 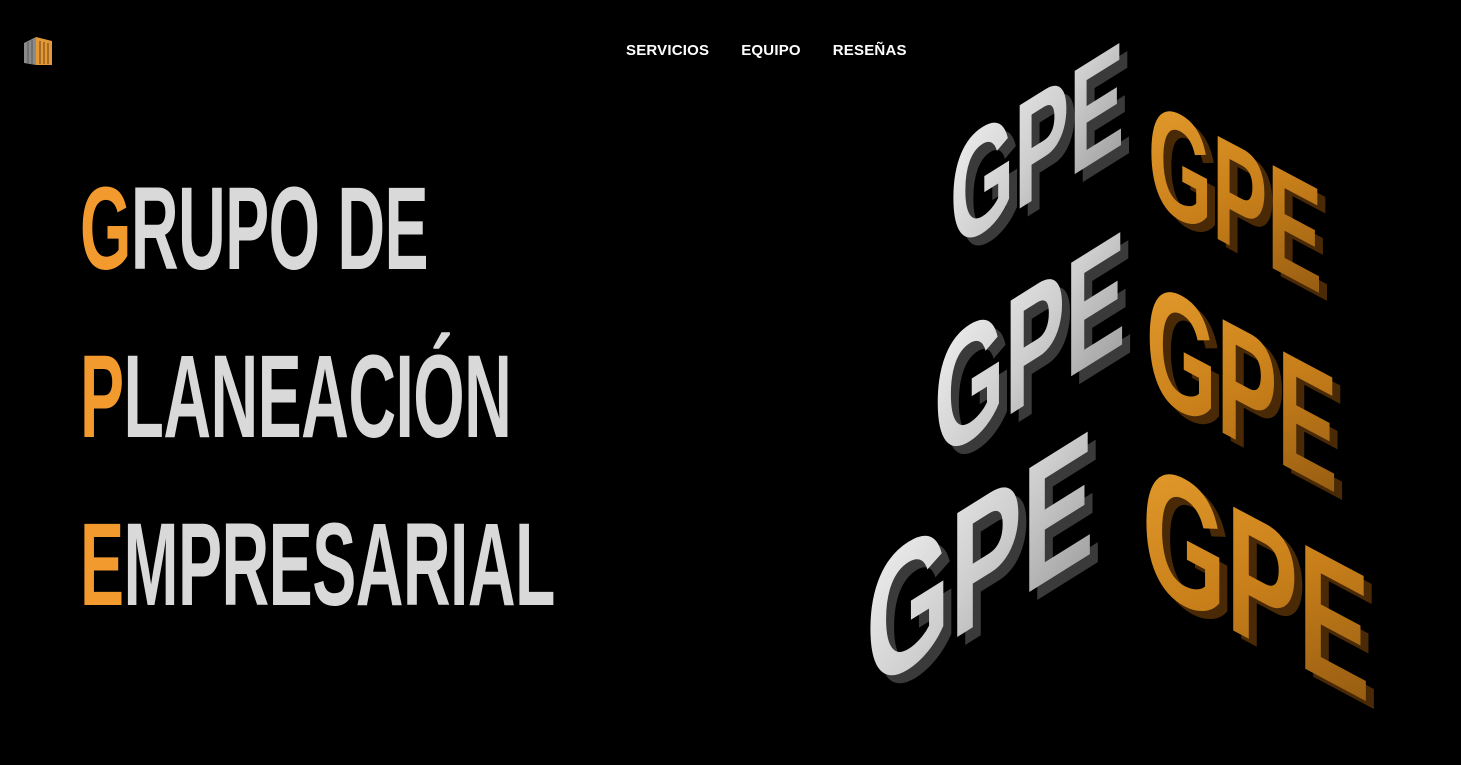 I want to click on building-logo-graphic, so click(x=38, y=51).